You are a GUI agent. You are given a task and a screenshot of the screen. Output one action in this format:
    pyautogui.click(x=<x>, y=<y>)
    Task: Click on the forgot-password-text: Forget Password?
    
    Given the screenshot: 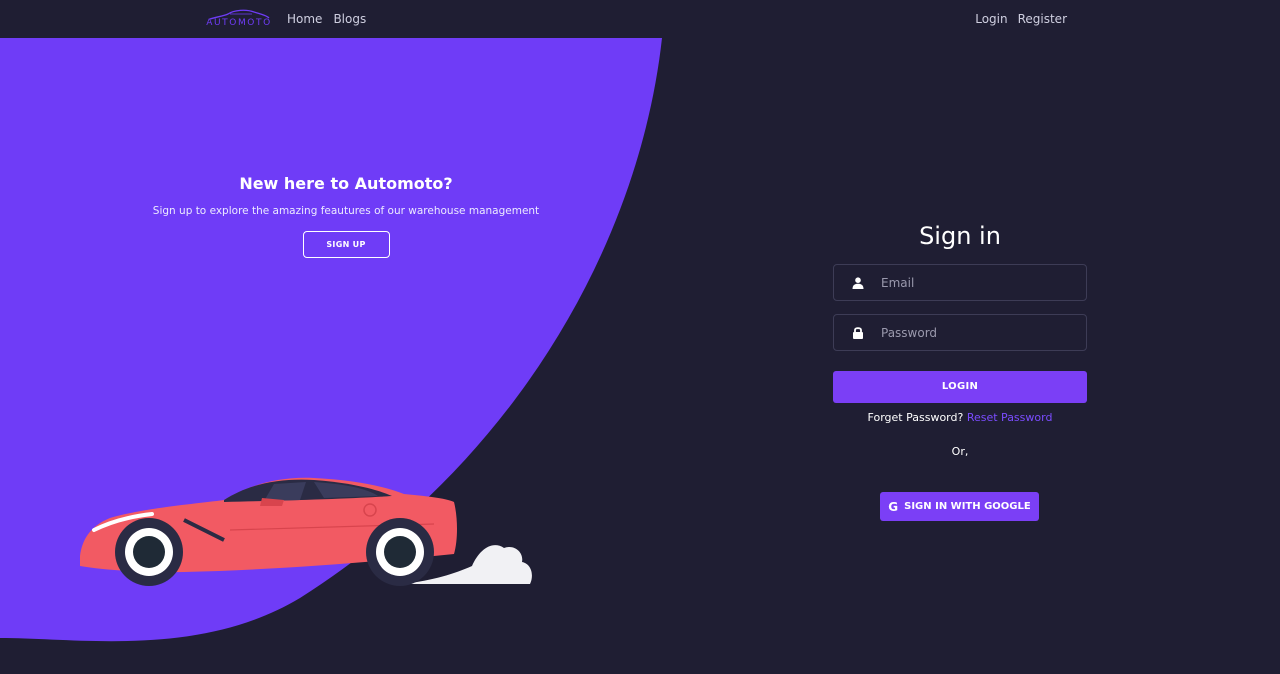 What is the action you would take?
    pyautogui.click(x=915, y=417)
    